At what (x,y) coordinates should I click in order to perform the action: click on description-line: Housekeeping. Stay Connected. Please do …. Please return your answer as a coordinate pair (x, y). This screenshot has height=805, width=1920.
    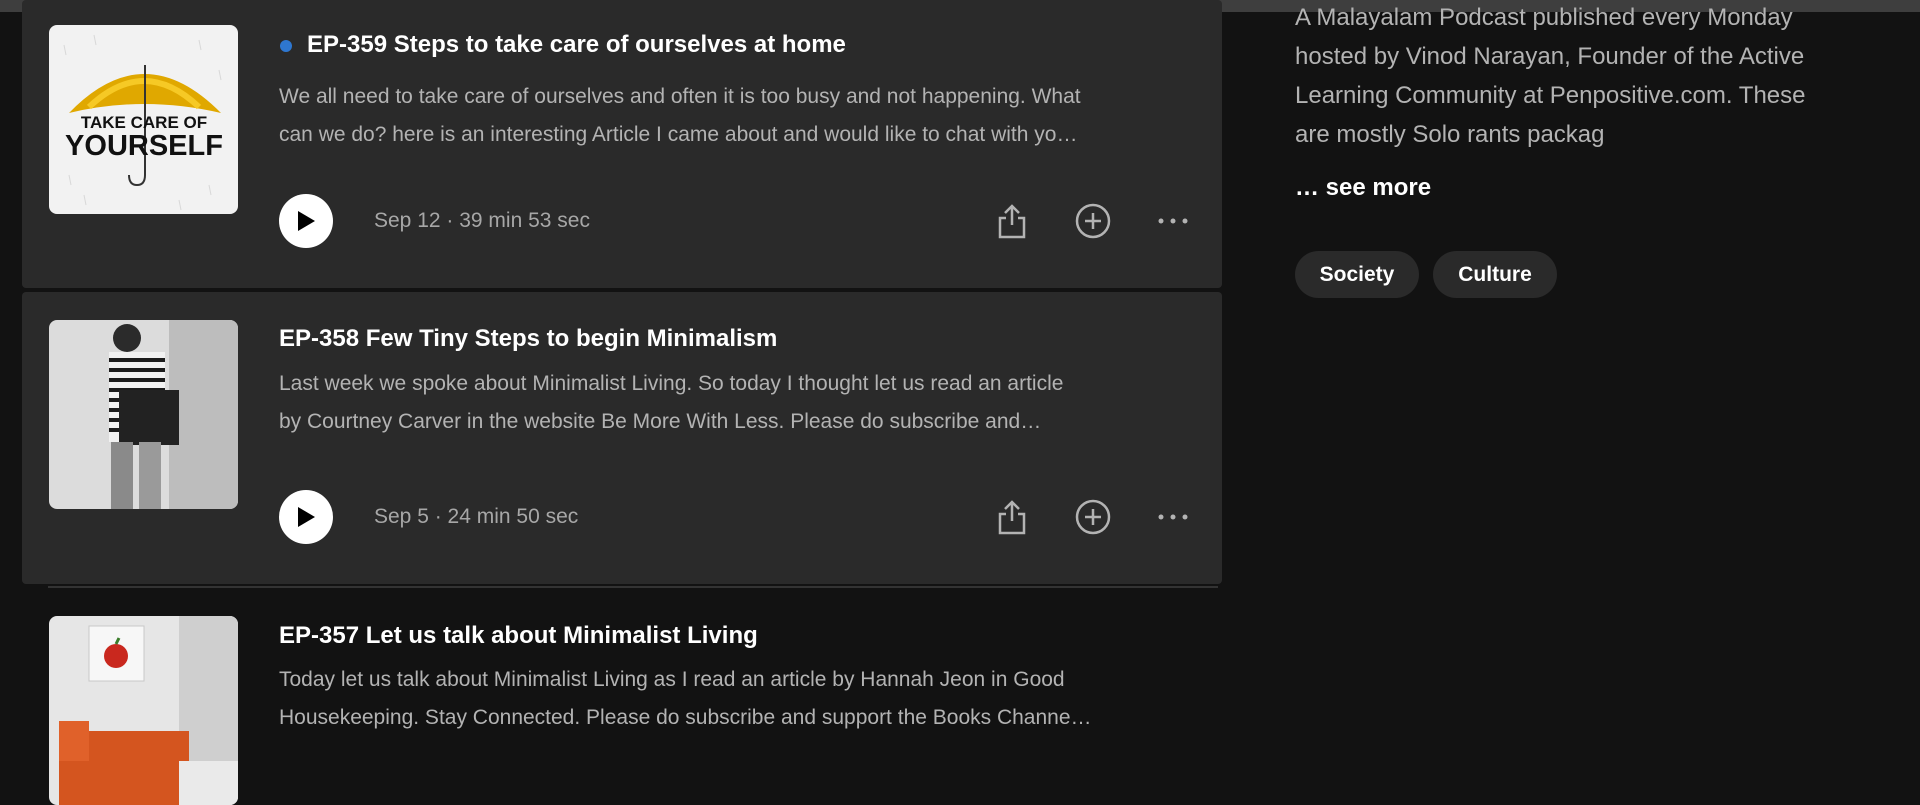
    Looking at the image, I should click on (685, 717).